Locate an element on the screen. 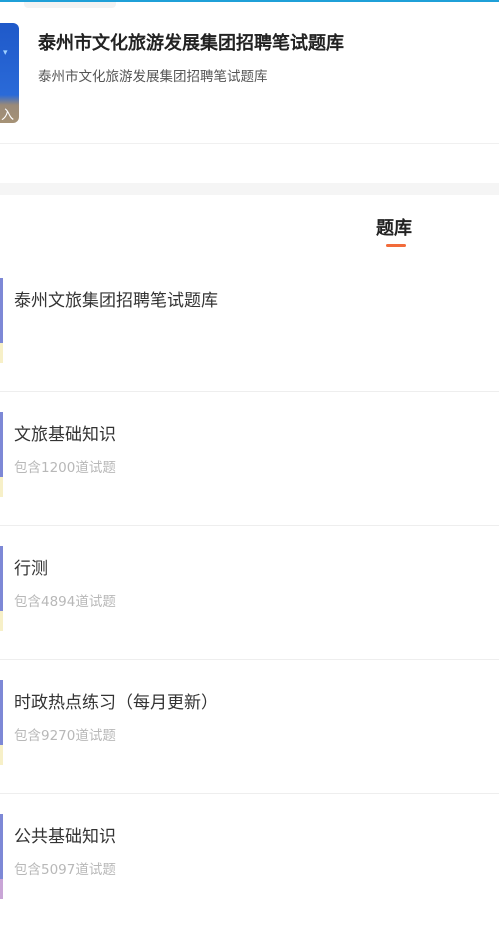  cover-label: 入 is located at coordinates (8, 115).